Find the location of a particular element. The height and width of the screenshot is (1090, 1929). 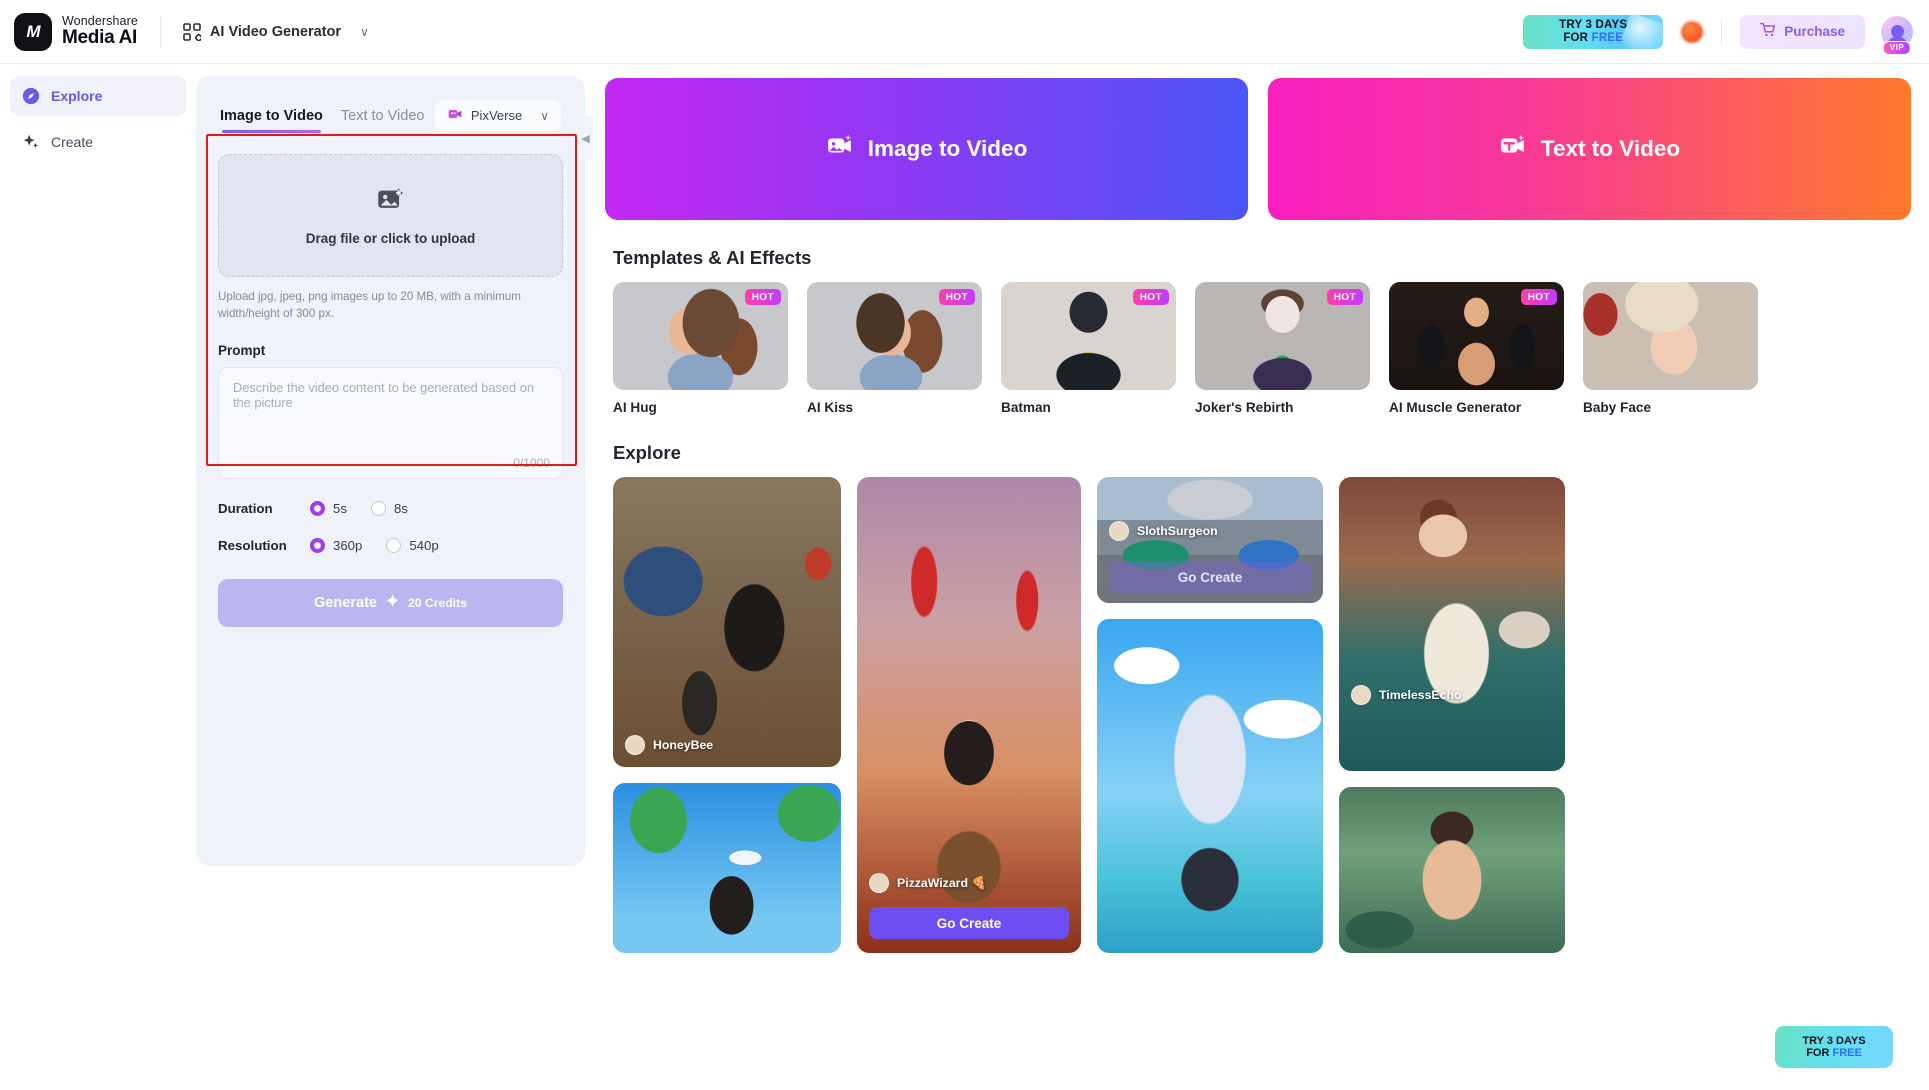

model-selector: PixVerse ∨ is located at coordinates (497, 115).